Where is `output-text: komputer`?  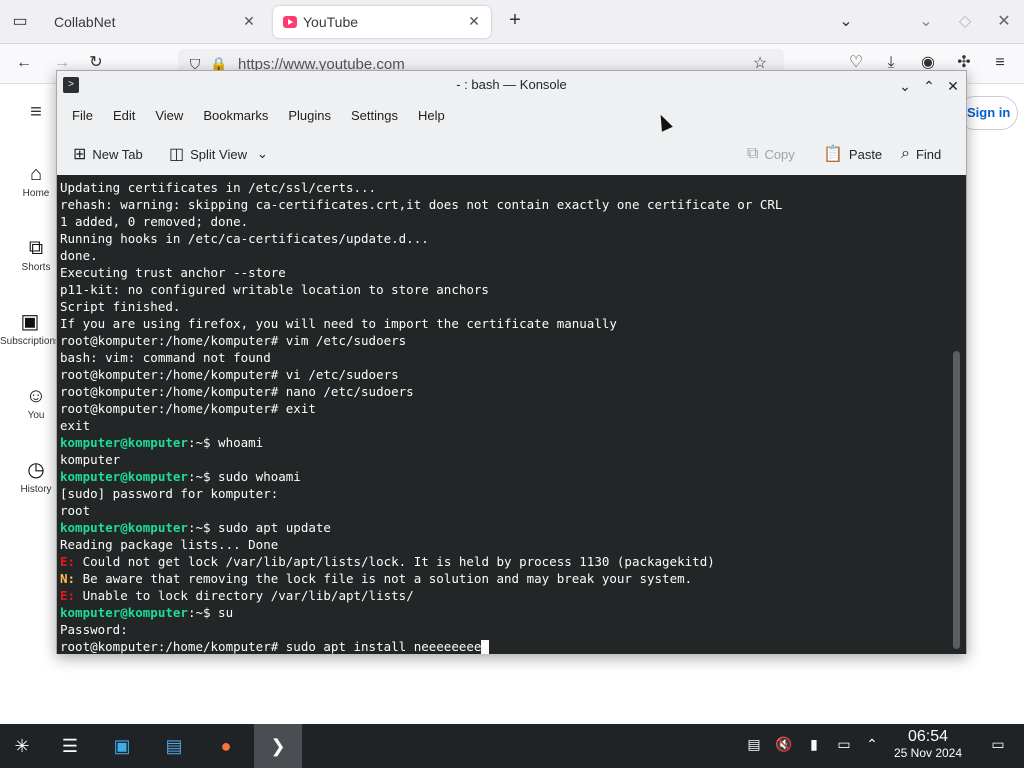
output-text: komputer is located at coordinates (90, 459).